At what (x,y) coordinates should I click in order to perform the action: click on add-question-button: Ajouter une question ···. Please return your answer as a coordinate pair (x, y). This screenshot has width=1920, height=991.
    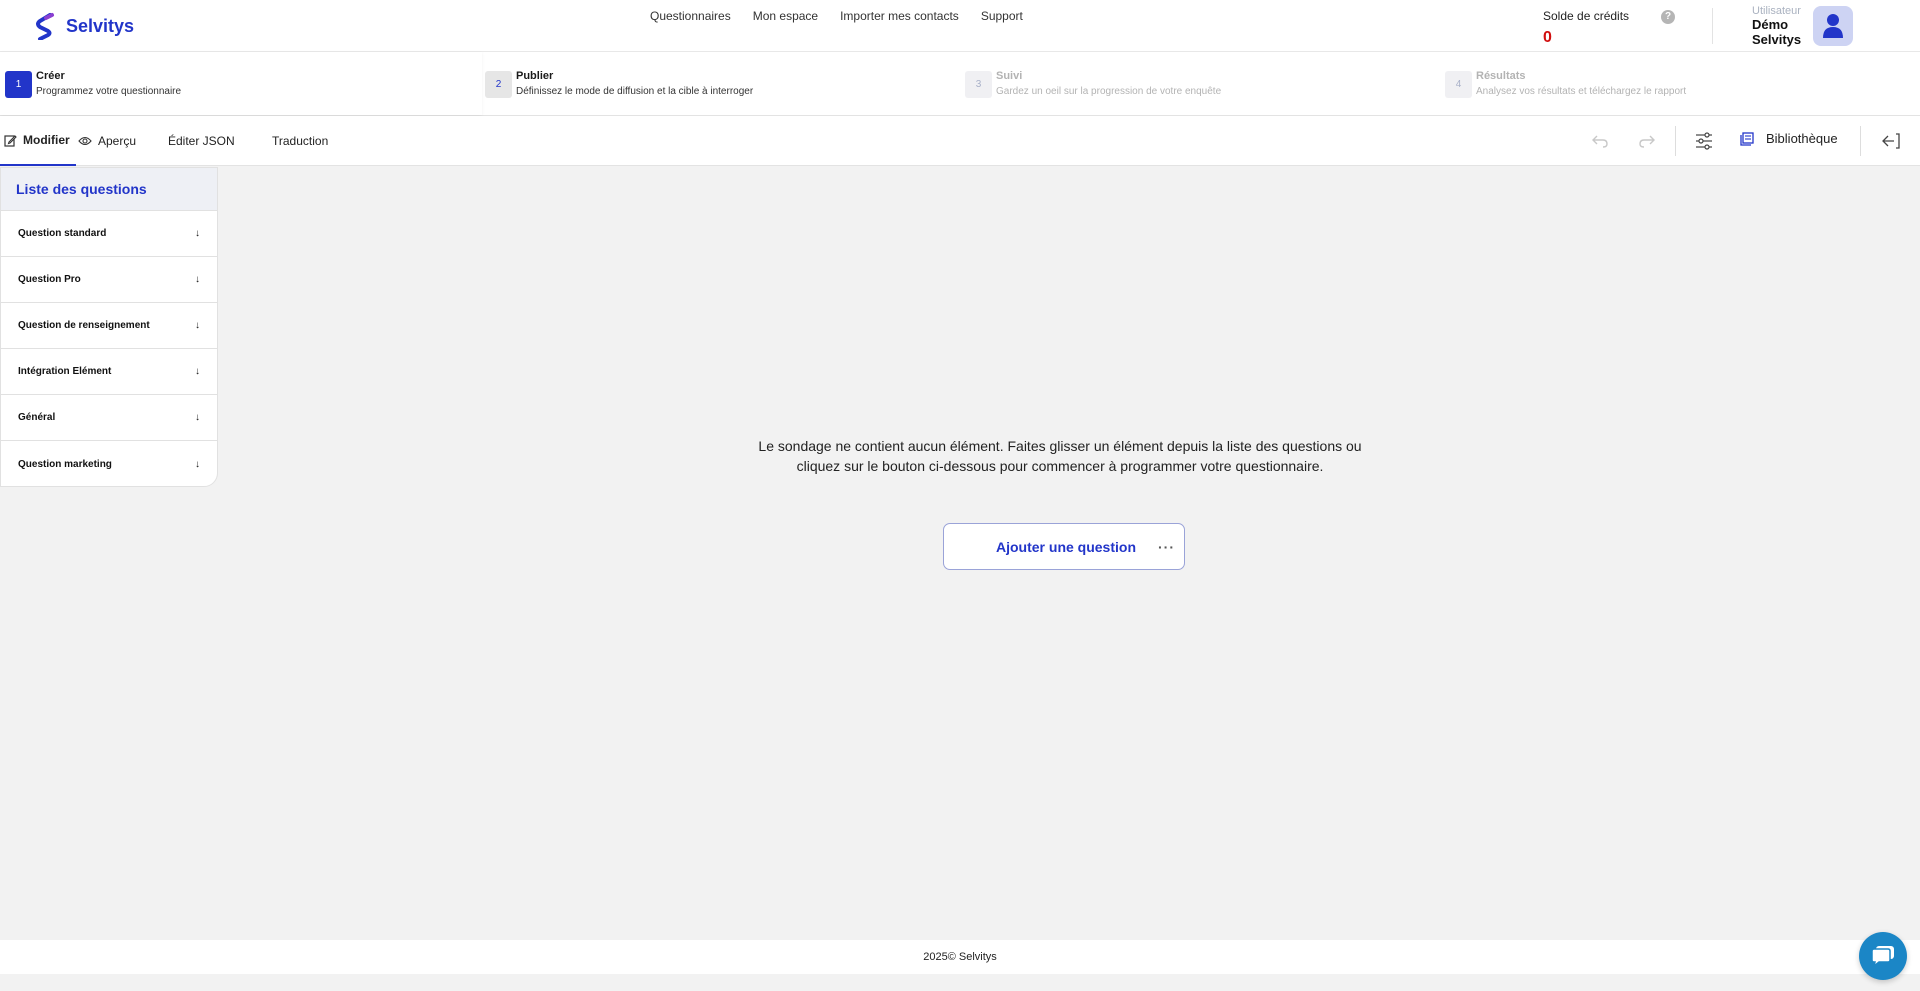
    Looking at the image, I should click on (1064, 546).